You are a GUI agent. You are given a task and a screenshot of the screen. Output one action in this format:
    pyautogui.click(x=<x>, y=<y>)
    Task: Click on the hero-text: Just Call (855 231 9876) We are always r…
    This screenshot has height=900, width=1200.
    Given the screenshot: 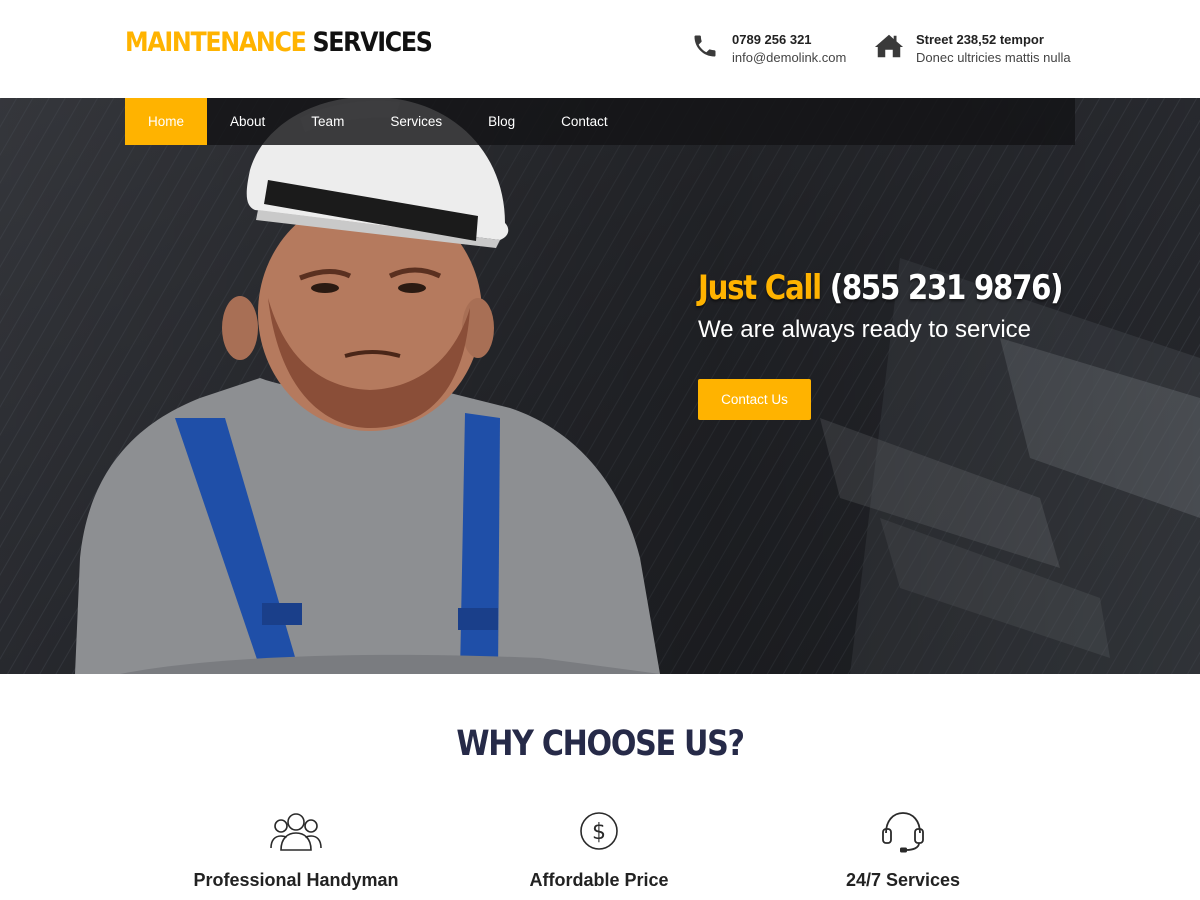 What is the action you would take?
    pyautogui.click(x=910, y=306)
    